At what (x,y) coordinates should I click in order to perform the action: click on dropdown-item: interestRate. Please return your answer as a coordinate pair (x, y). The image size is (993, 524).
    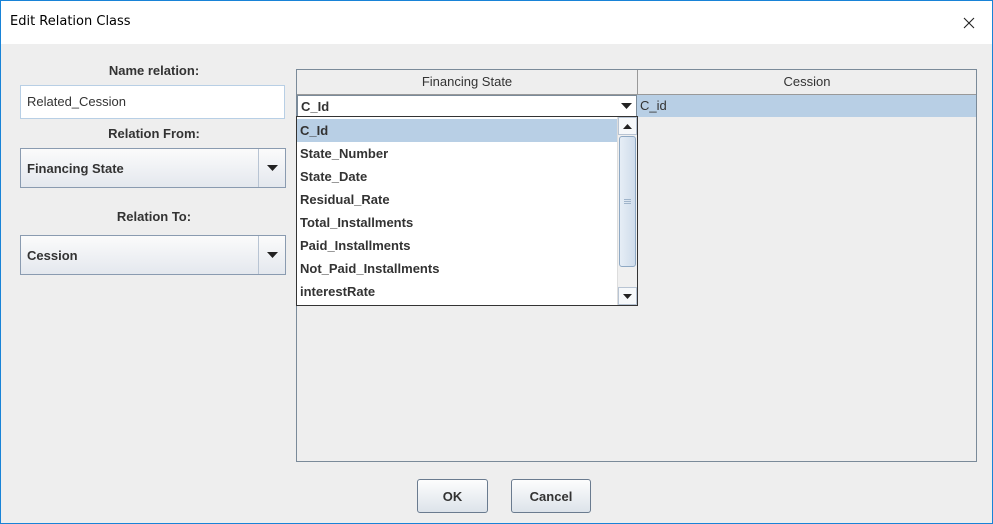
    Looking at the image, I should click on (457, 291).